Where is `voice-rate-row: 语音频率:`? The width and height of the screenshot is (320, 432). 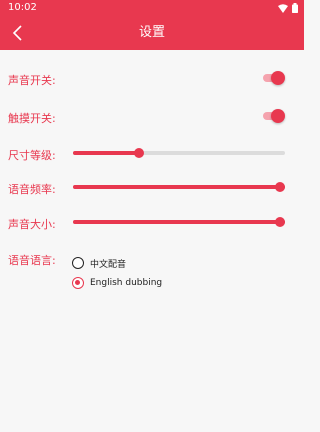
voice-rate-row: 语音频率: is located at coordinates (152, 188).